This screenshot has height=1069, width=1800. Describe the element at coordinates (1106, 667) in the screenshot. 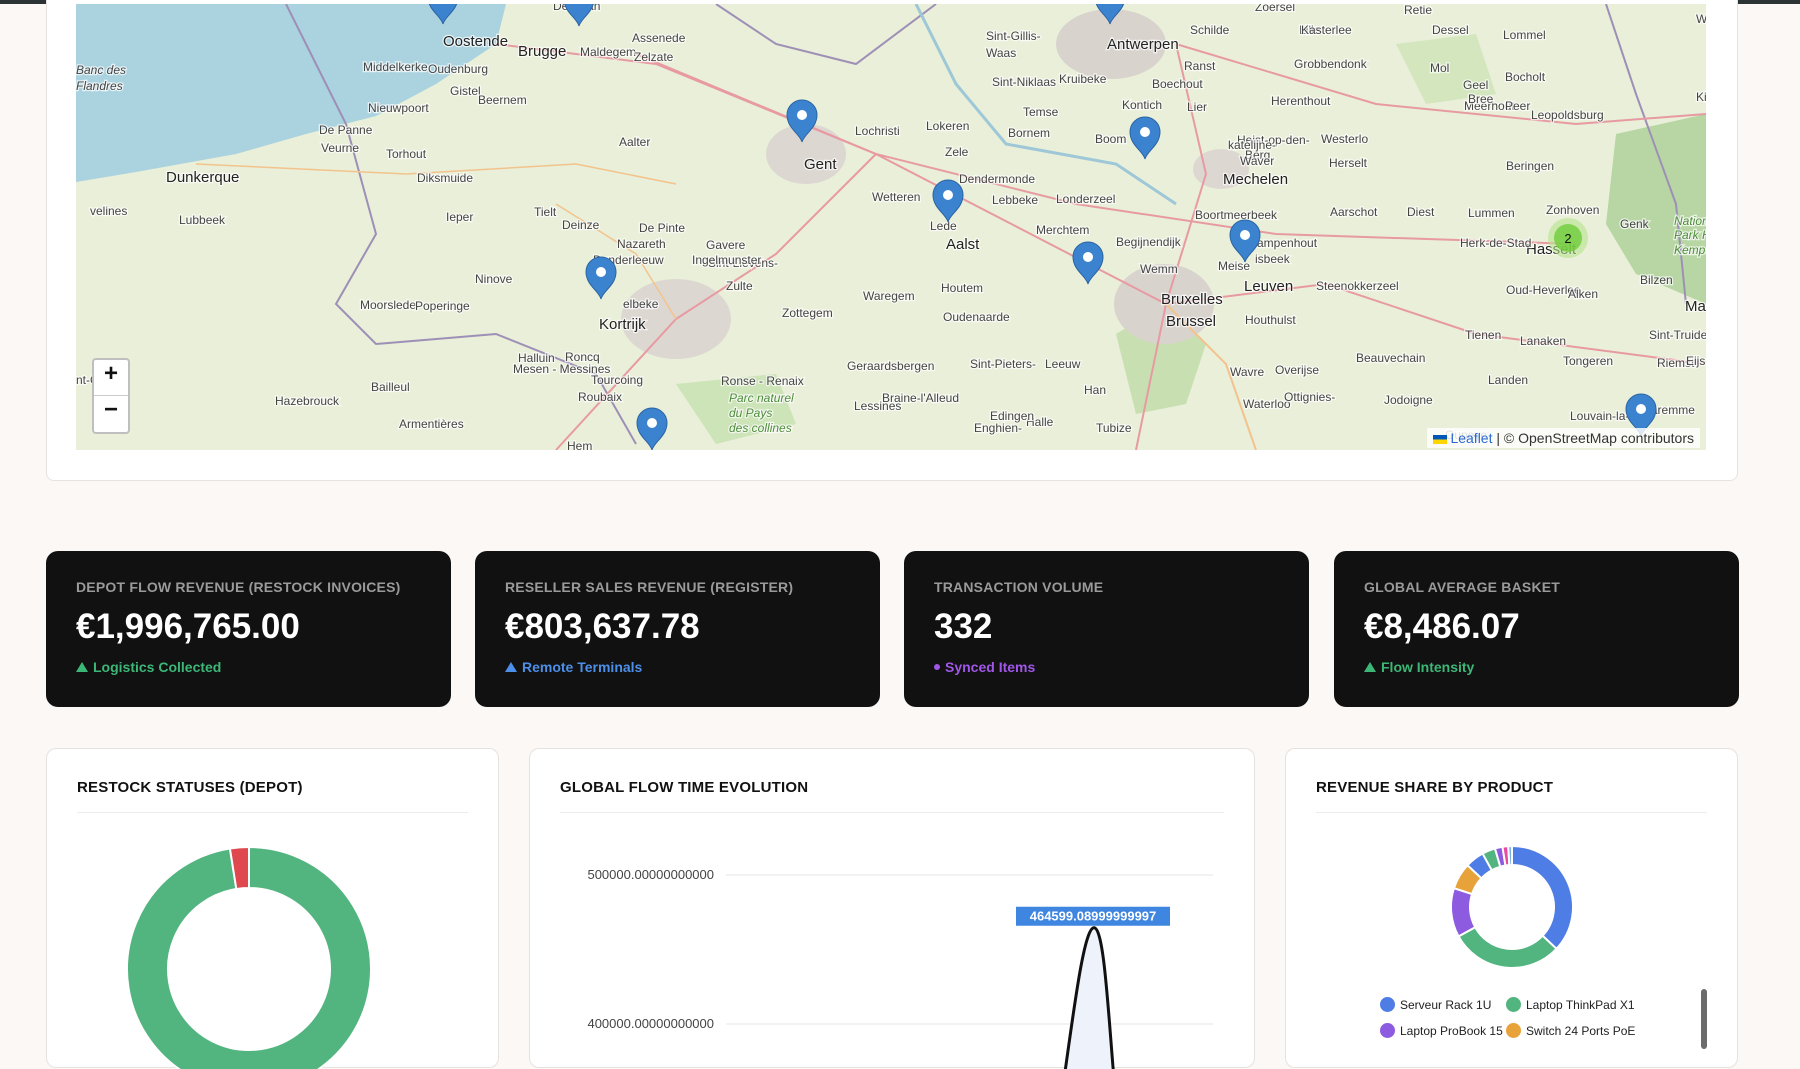

I see `kpi-subtext: Synced Items` at that location.